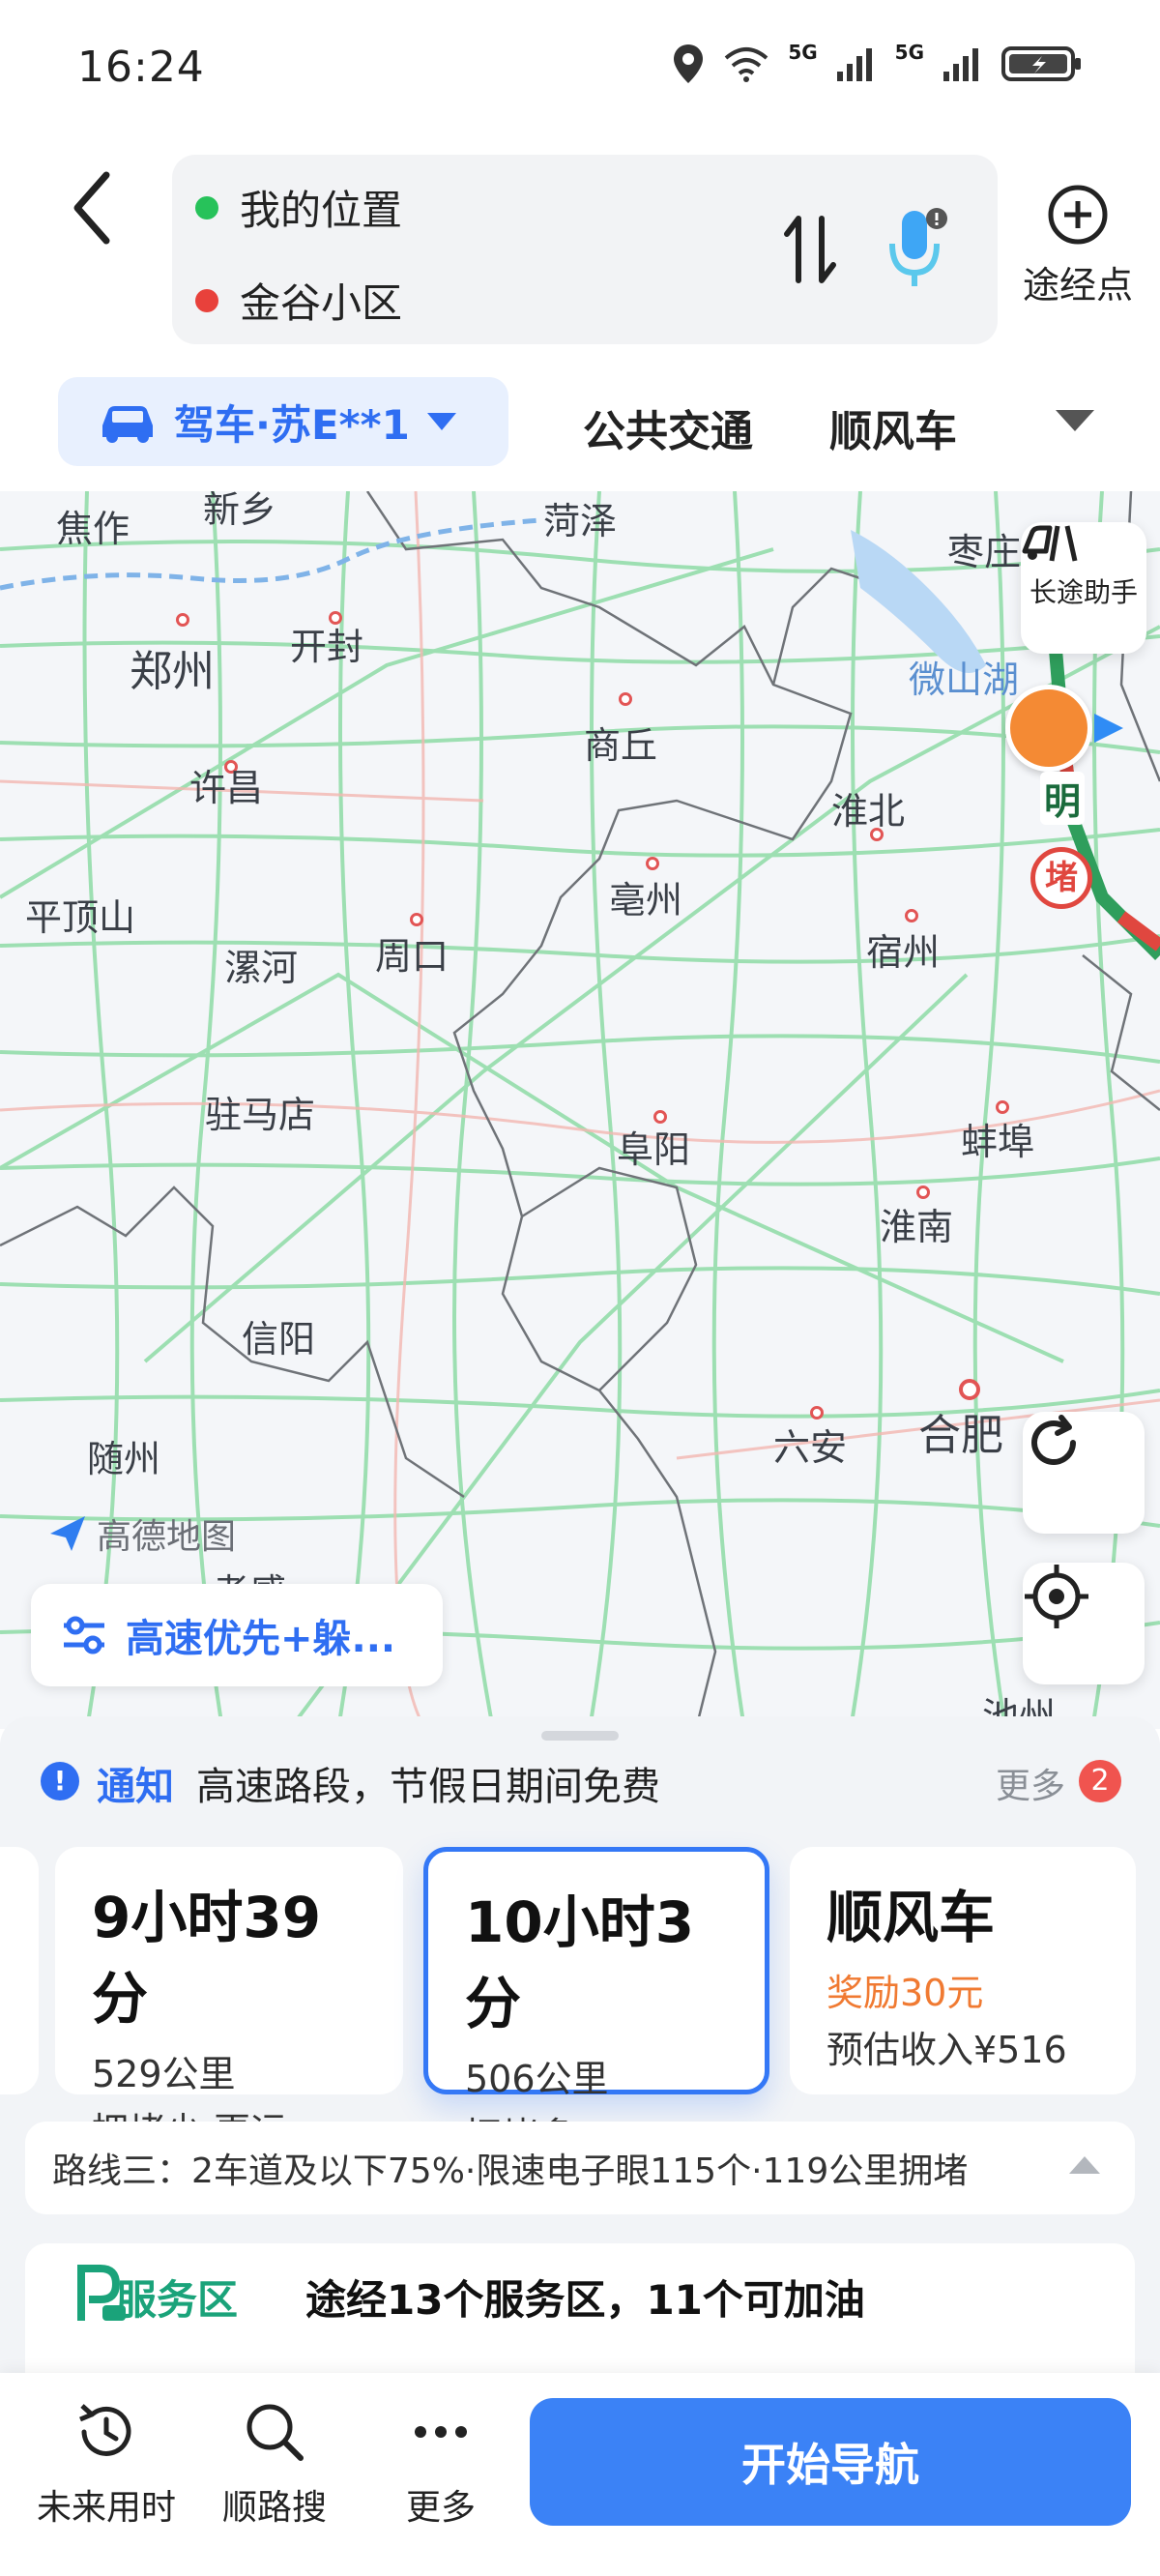  I want to click on origin-text: 我的位置, so click(321, 210).